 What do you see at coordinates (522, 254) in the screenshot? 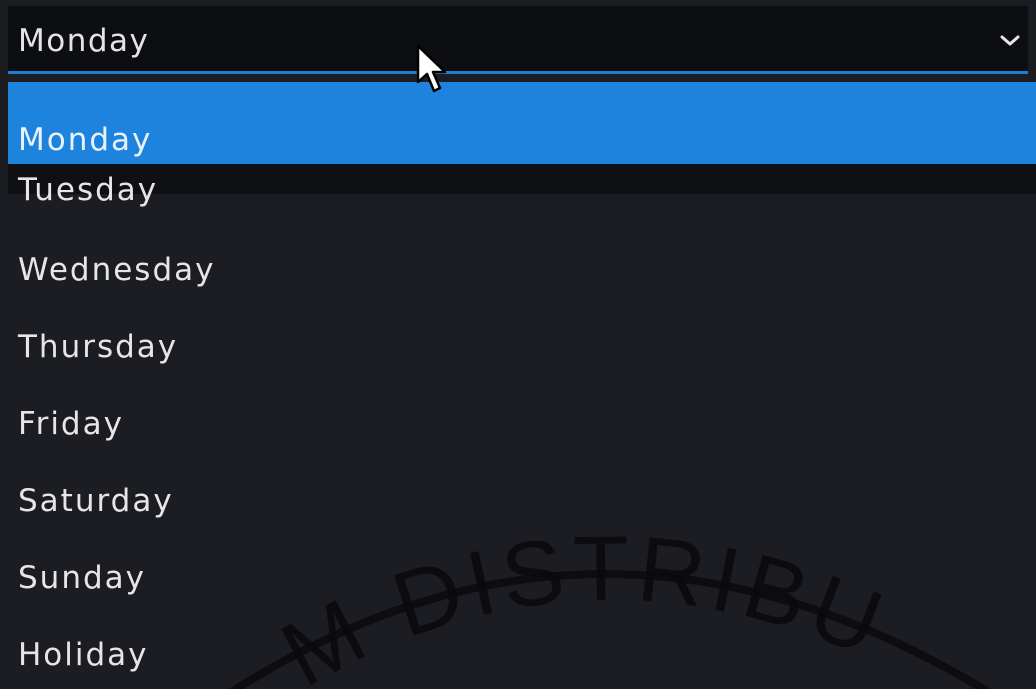
I see `option-wednesday: Wednesday` at bounding box center [522, 254].